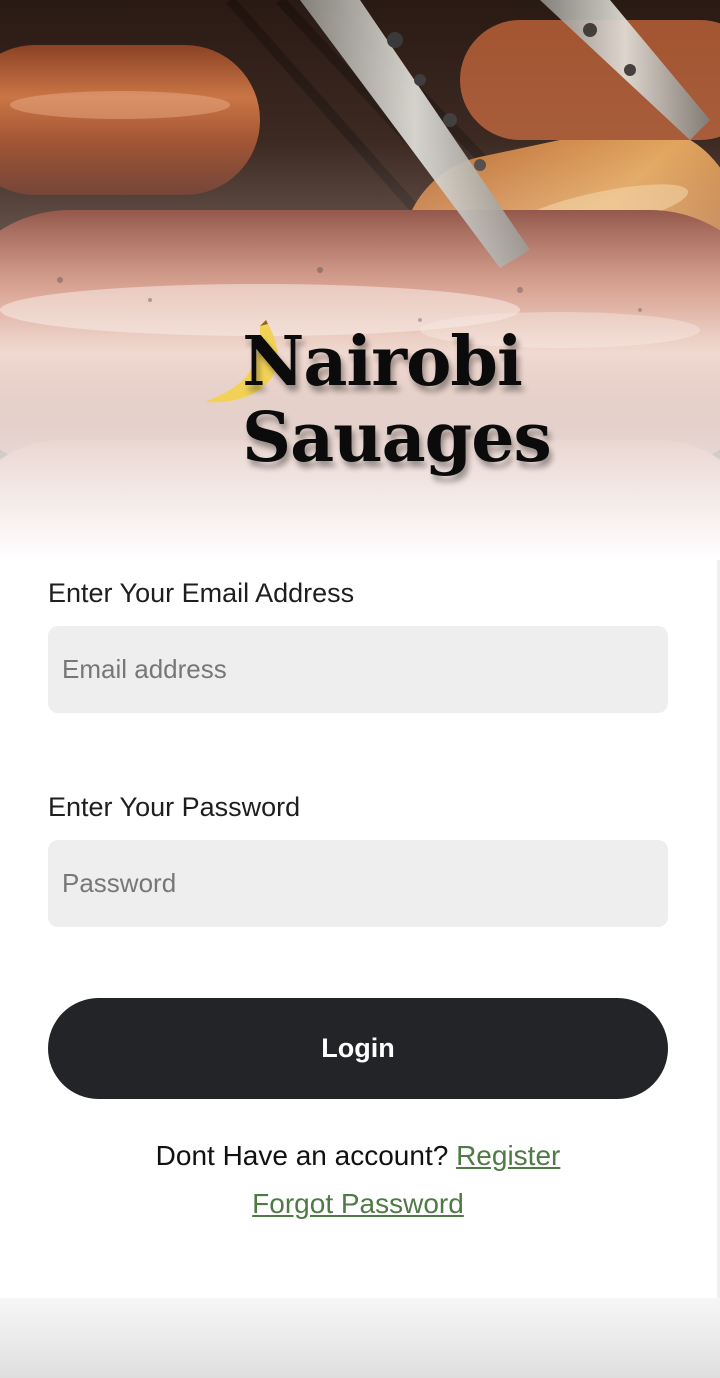  I want to click on forgot-password-link: Forgot Password, so click(358, 1203).